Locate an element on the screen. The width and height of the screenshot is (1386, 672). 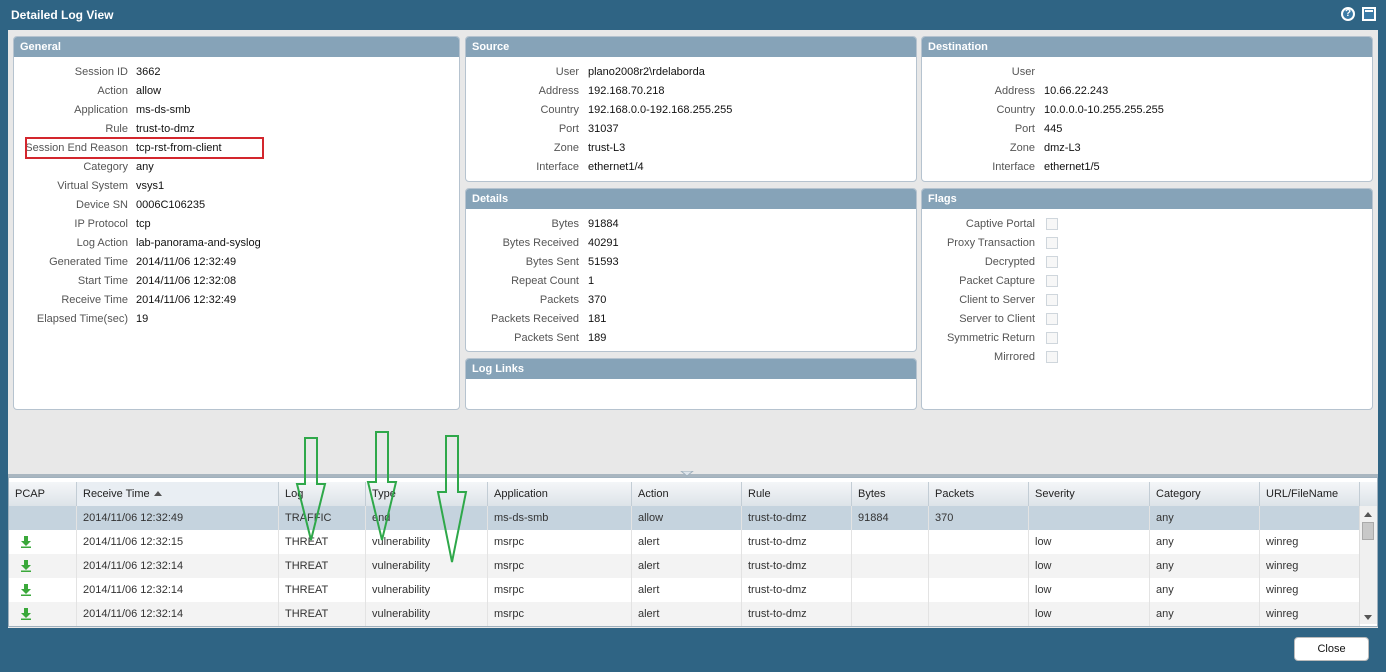
general-field-row: Log Action lab-panorama-and-syslog is located at coordinates (236, 243).